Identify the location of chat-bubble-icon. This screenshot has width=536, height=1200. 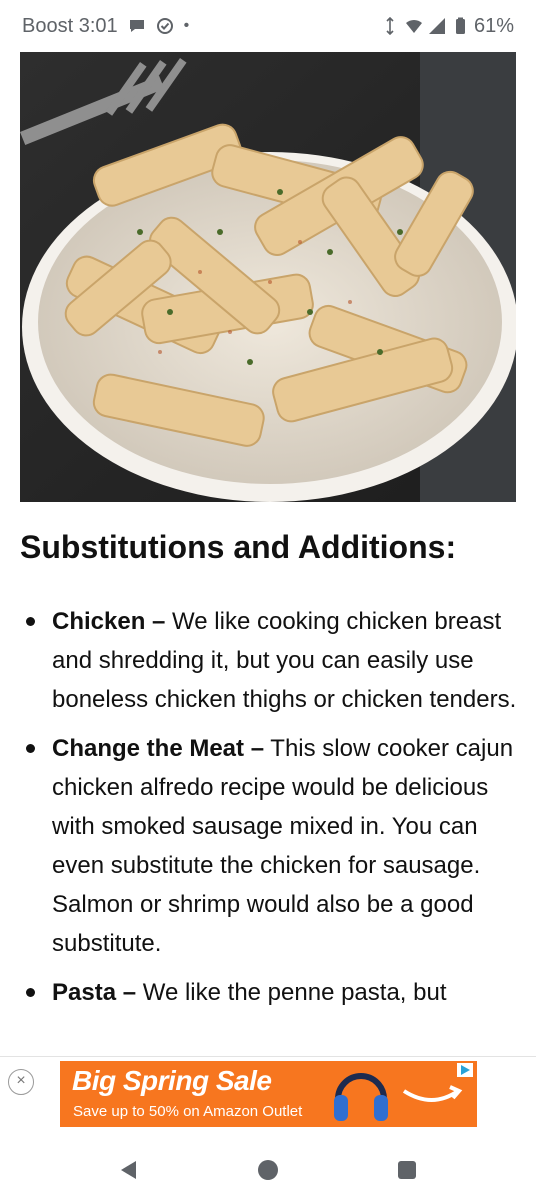
(136, 26).